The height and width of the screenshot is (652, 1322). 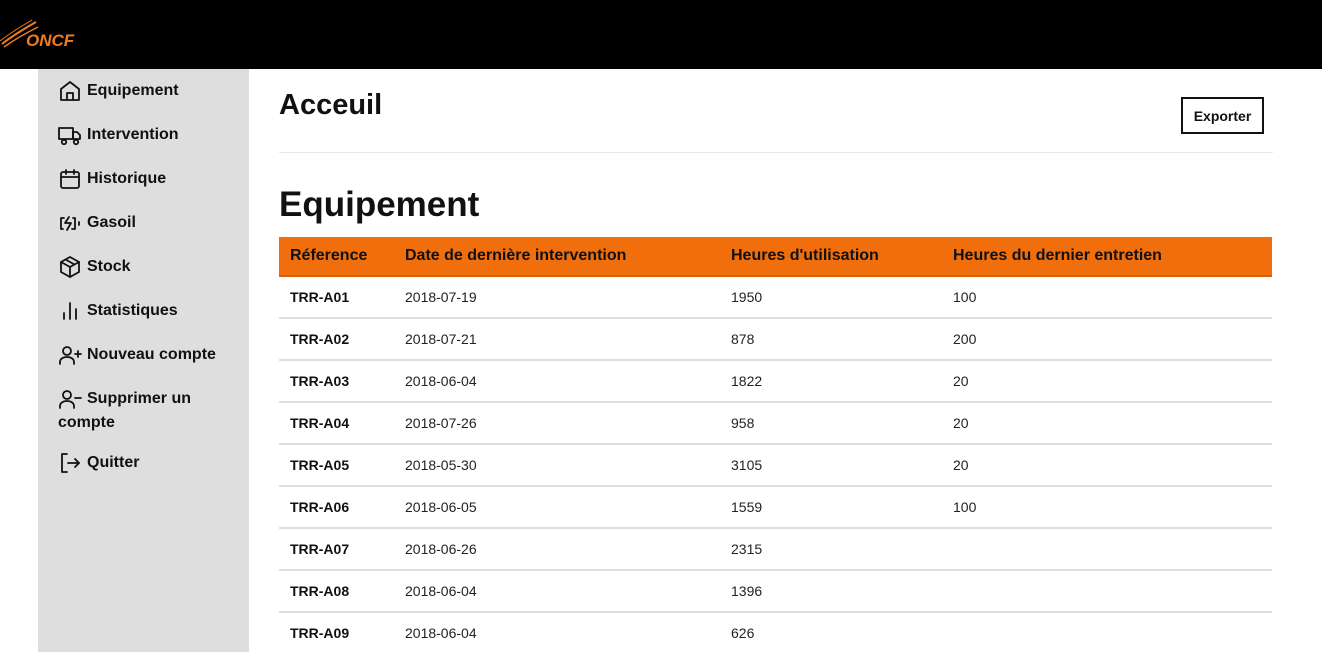 I want to click on table-row: TRR-A06 2018-06-05 1559 100, so click(x=775, y=508).